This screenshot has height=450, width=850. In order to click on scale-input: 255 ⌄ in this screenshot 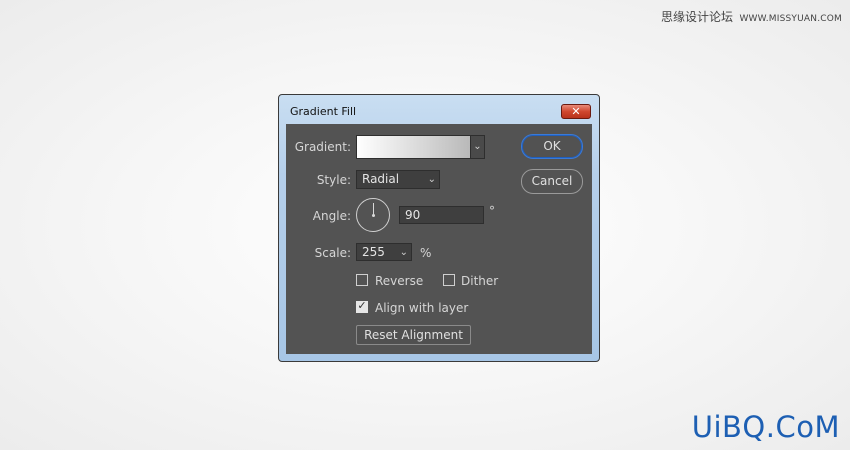, I will do `click(384, 252)`.